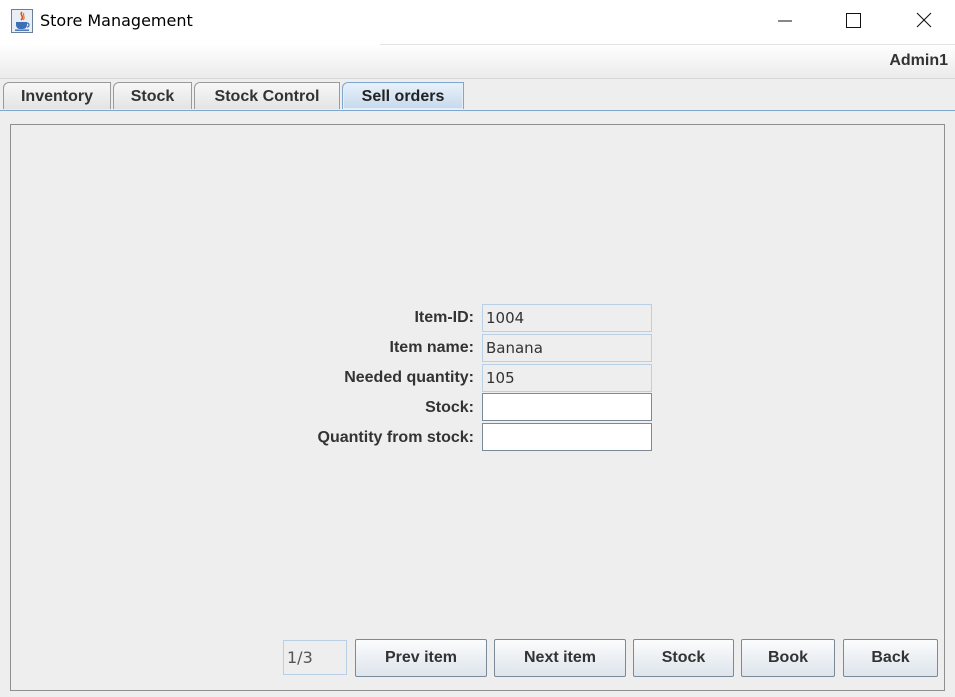 This screenshot has height=697, width=955. I want to click on current-user-label: Admin1, so click(918, 60).